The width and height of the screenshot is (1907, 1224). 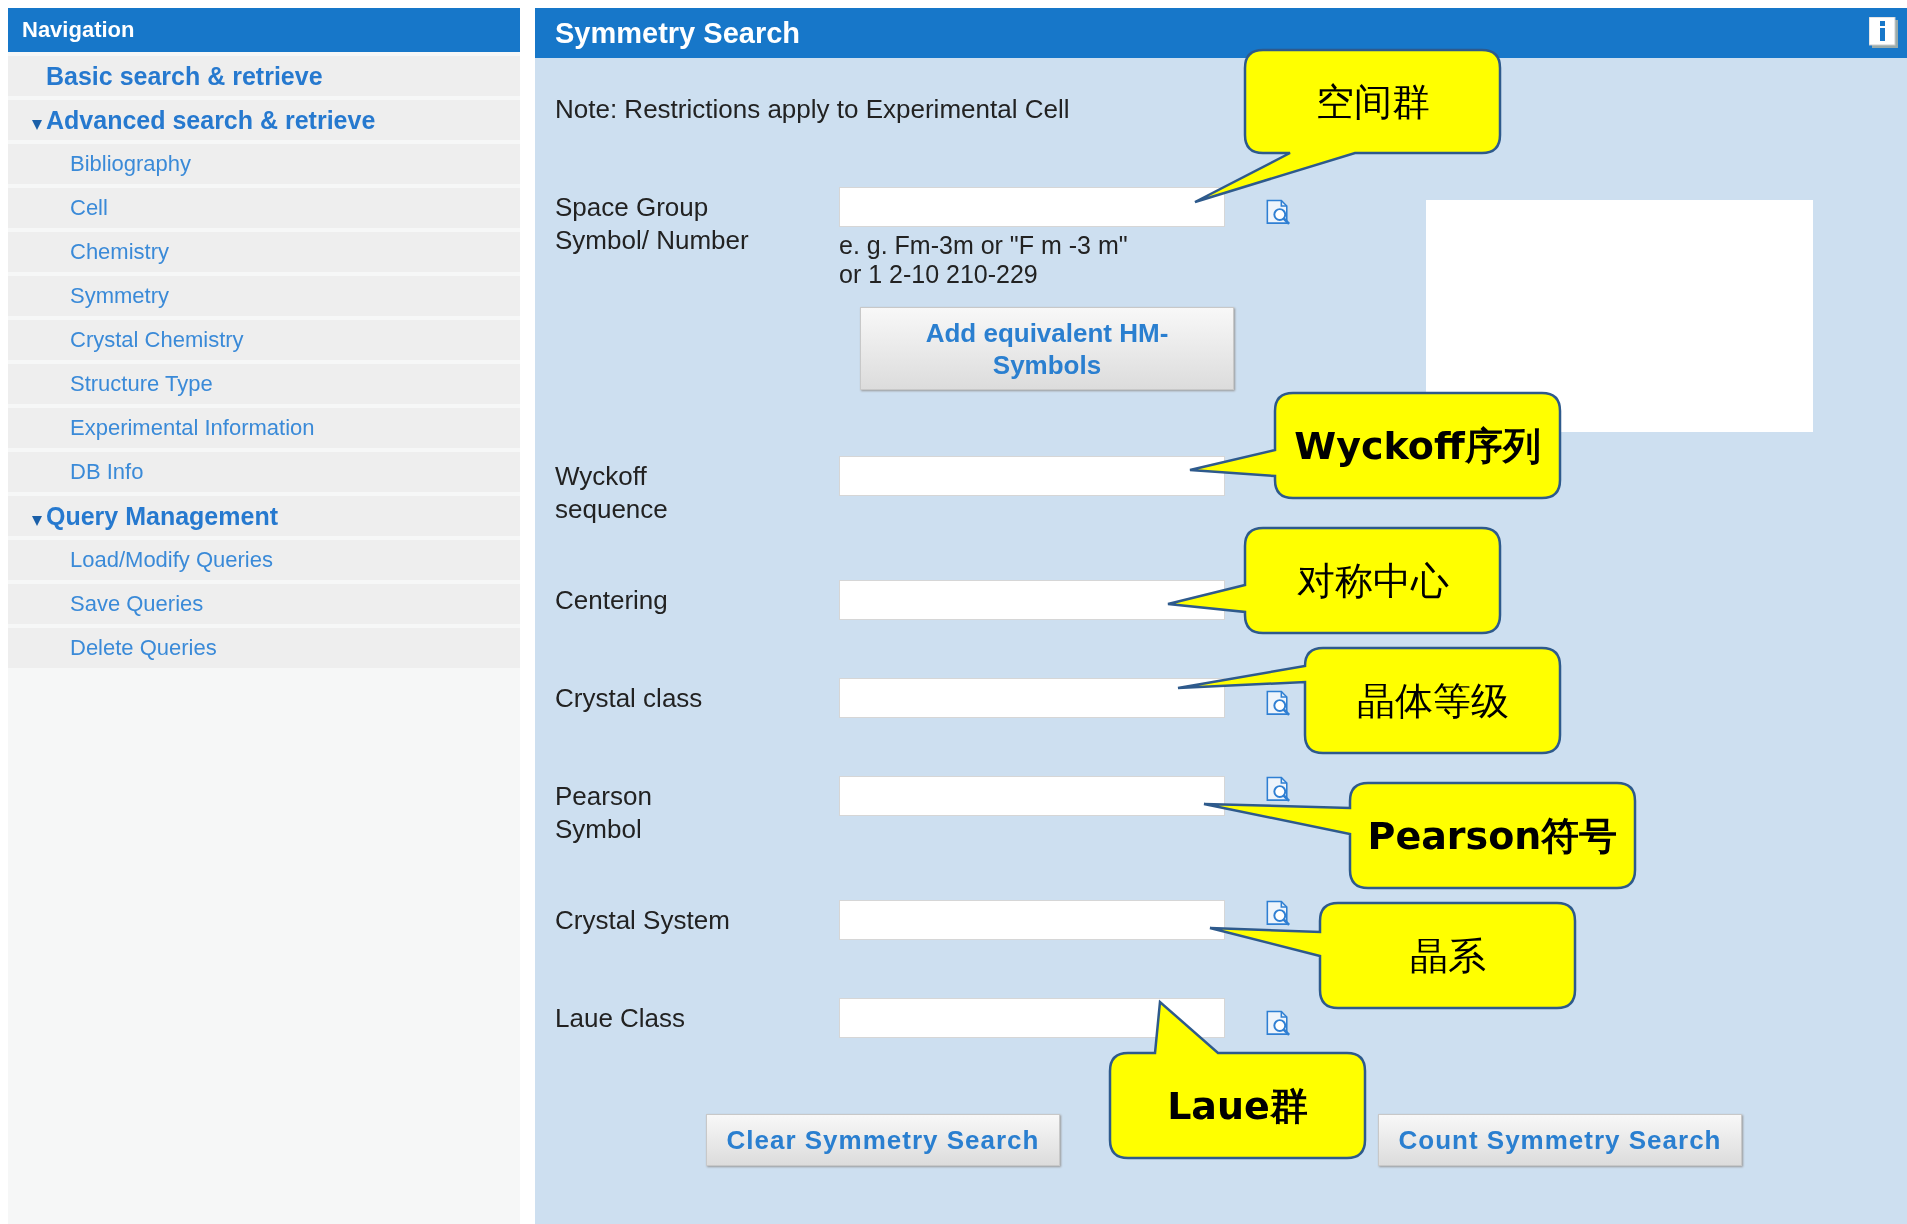 I want to click on hint-text: e. g. Fm-3m or "F m -3 m" or 1 2-10 210-229, so click(x=984, y=260).